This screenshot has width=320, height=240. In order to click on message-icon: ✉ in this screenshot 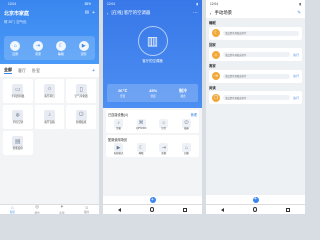, I will do `click(87, 13)`.